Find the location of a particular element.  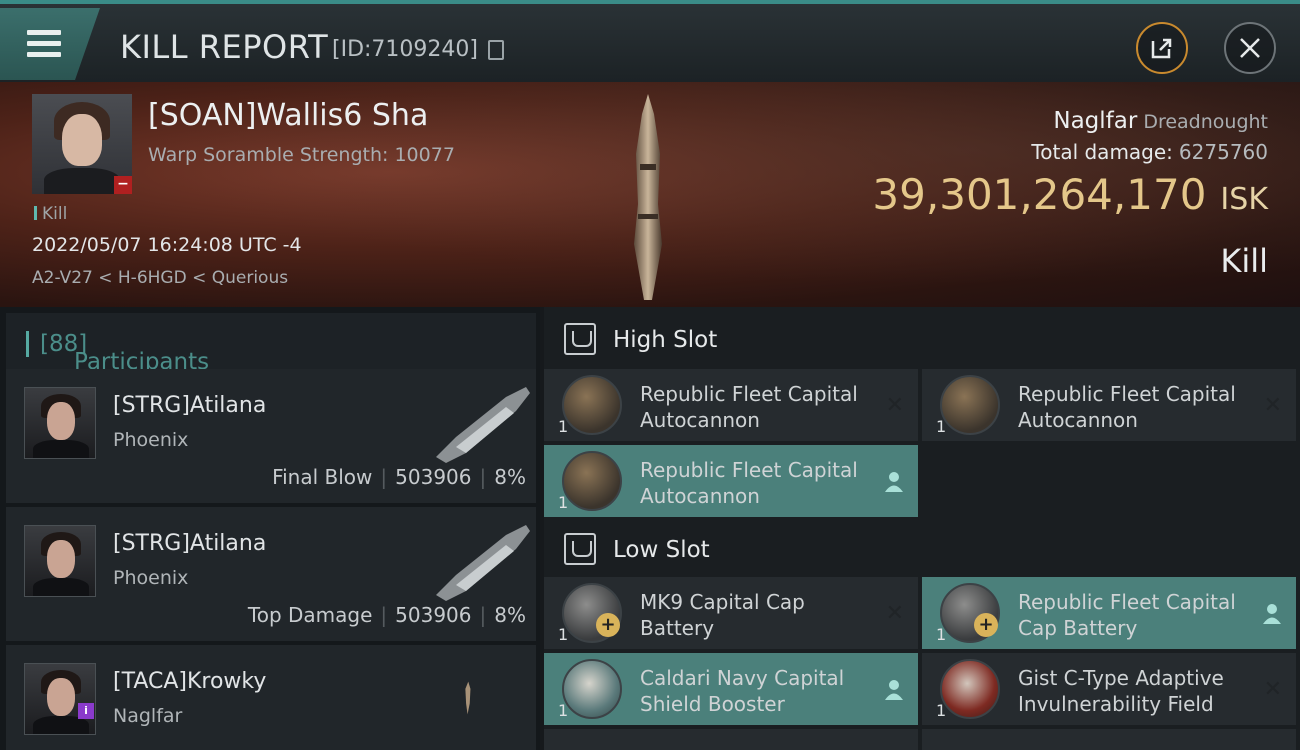

module-item: 1 Republic Fleet Capital Autocannon is located at coordinates (731, 481).